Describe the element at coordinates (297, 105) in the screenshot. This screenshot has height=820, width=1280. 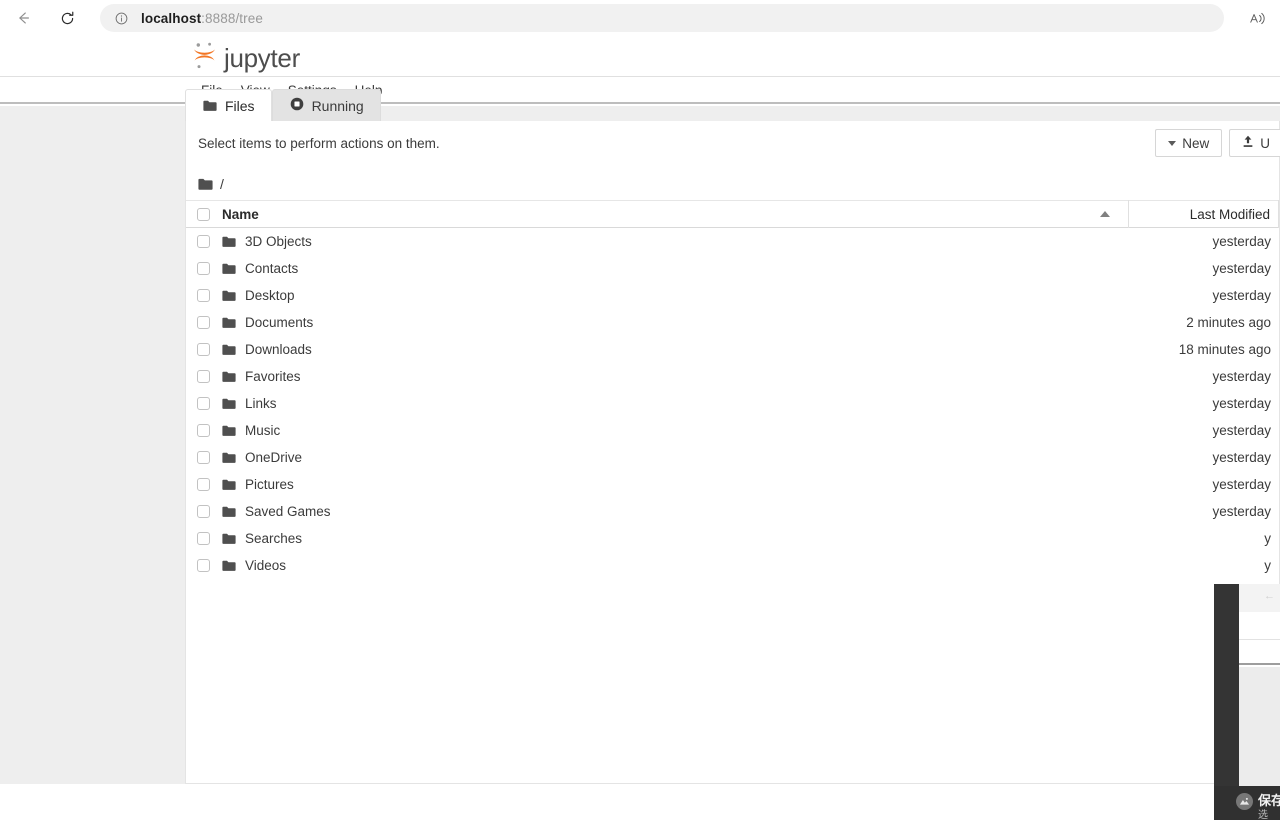
I see `circle-stop-icon` at that location.